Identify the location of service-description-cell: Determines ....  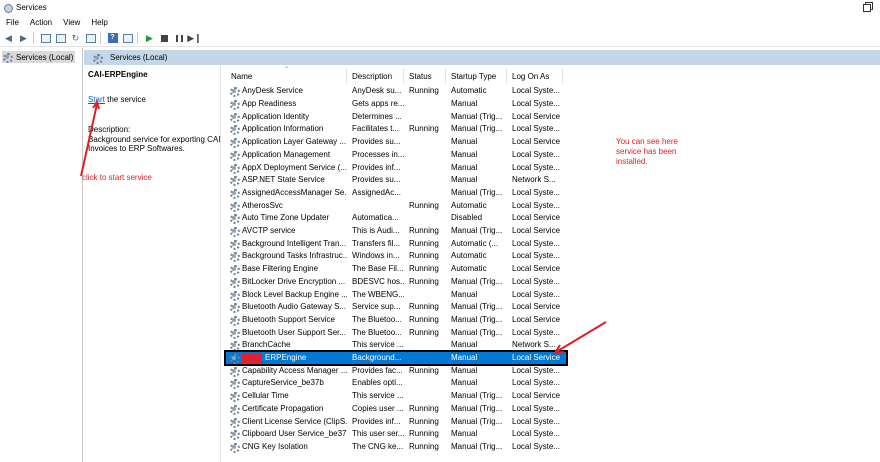
(377, 116).